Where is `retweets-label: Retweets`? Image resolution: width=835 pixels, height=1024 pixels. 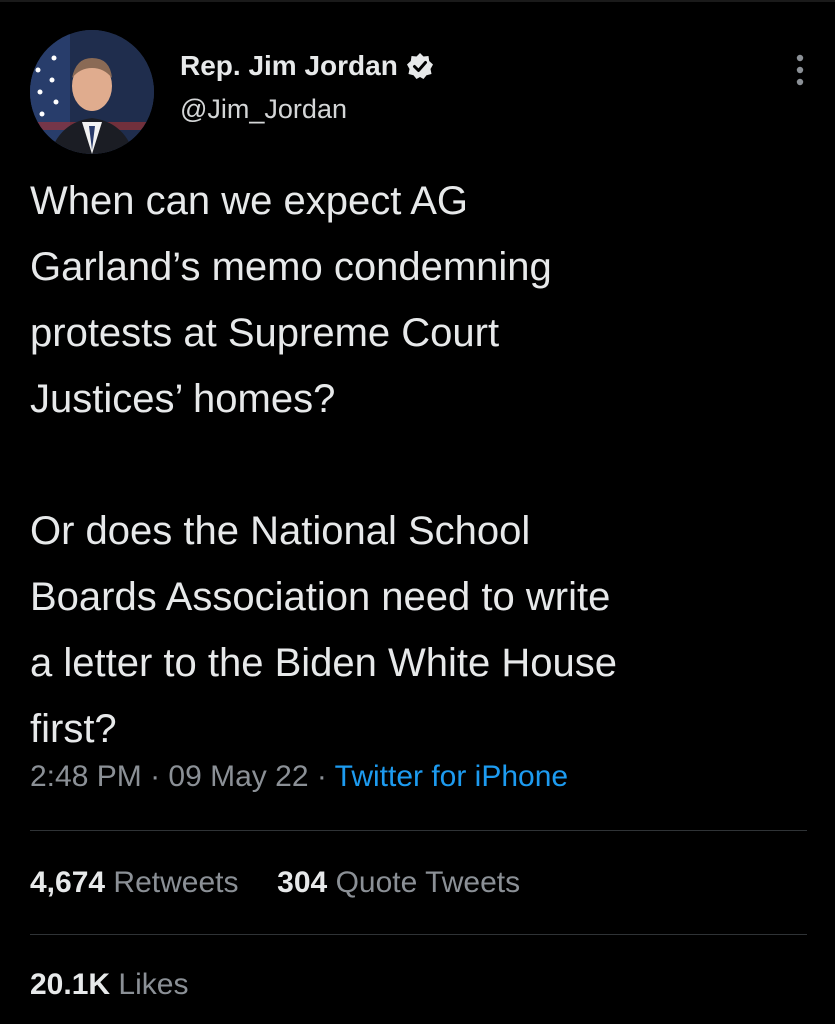 retweets-label: Retweets is located at coordinates (176, 882).